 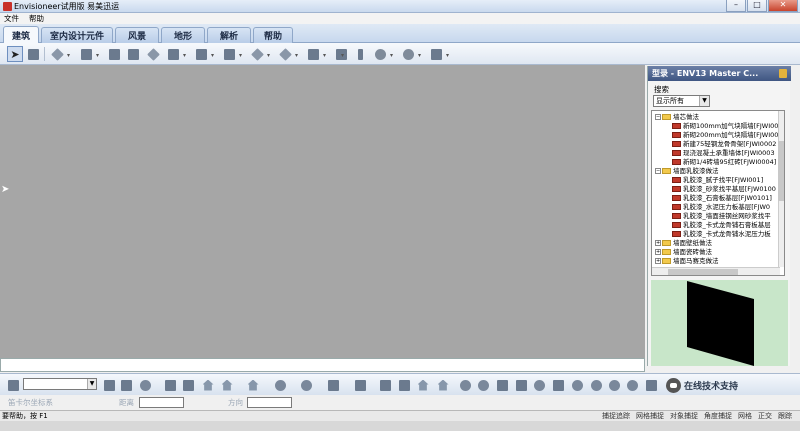 I want to click on tree-vertical-scrollbar, so click(x=781, y=189).